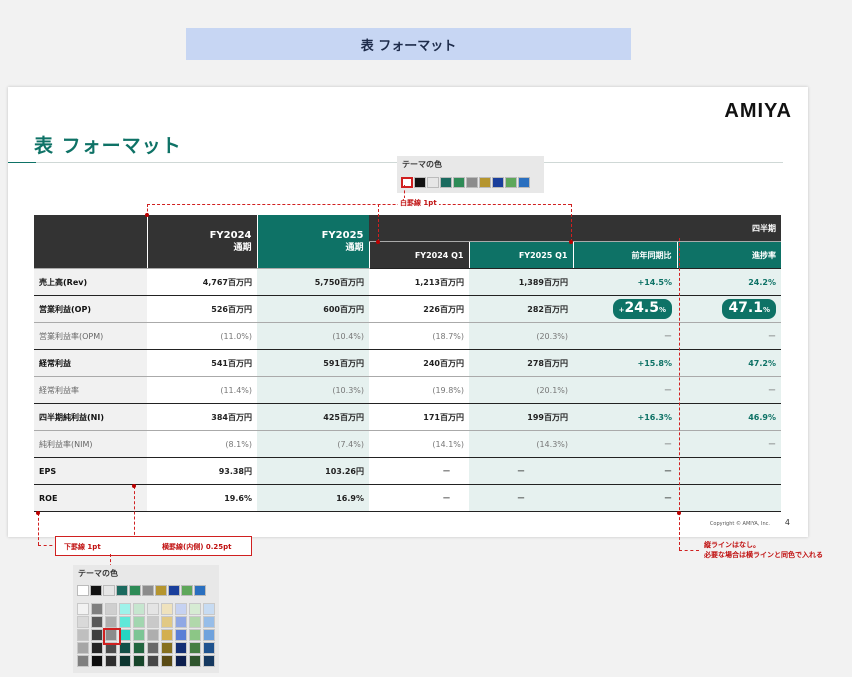  What do you see at coordinates (575, 228) in the screenshot?
I see `header-quarter: 四半期` at bounding box center [575, 228].